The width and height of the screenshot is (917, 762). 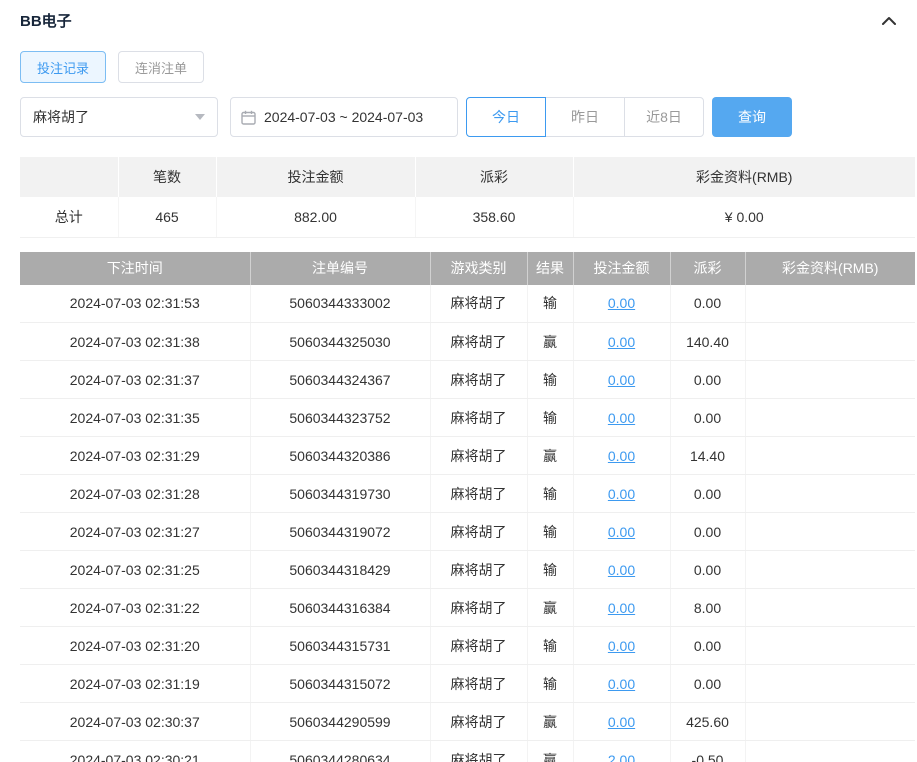 I want to click on tab-cancelled-orders: 连消注单, so click(x=161, y=67).